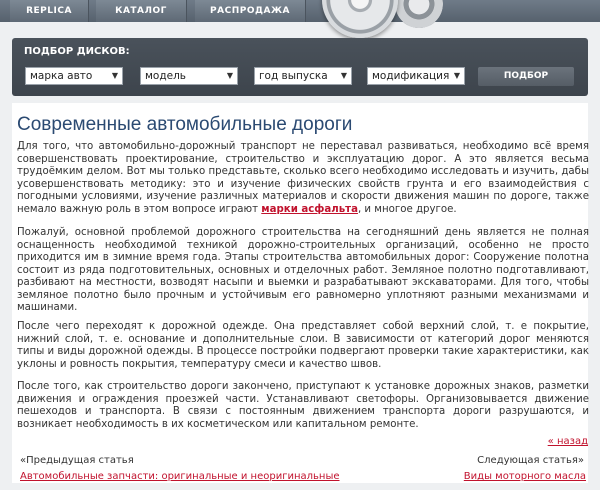 Image resolution: width=600 pixels, height=490 pixels. I want to click on nav-catalog: КАТАЛОГ, so click(141, 11).